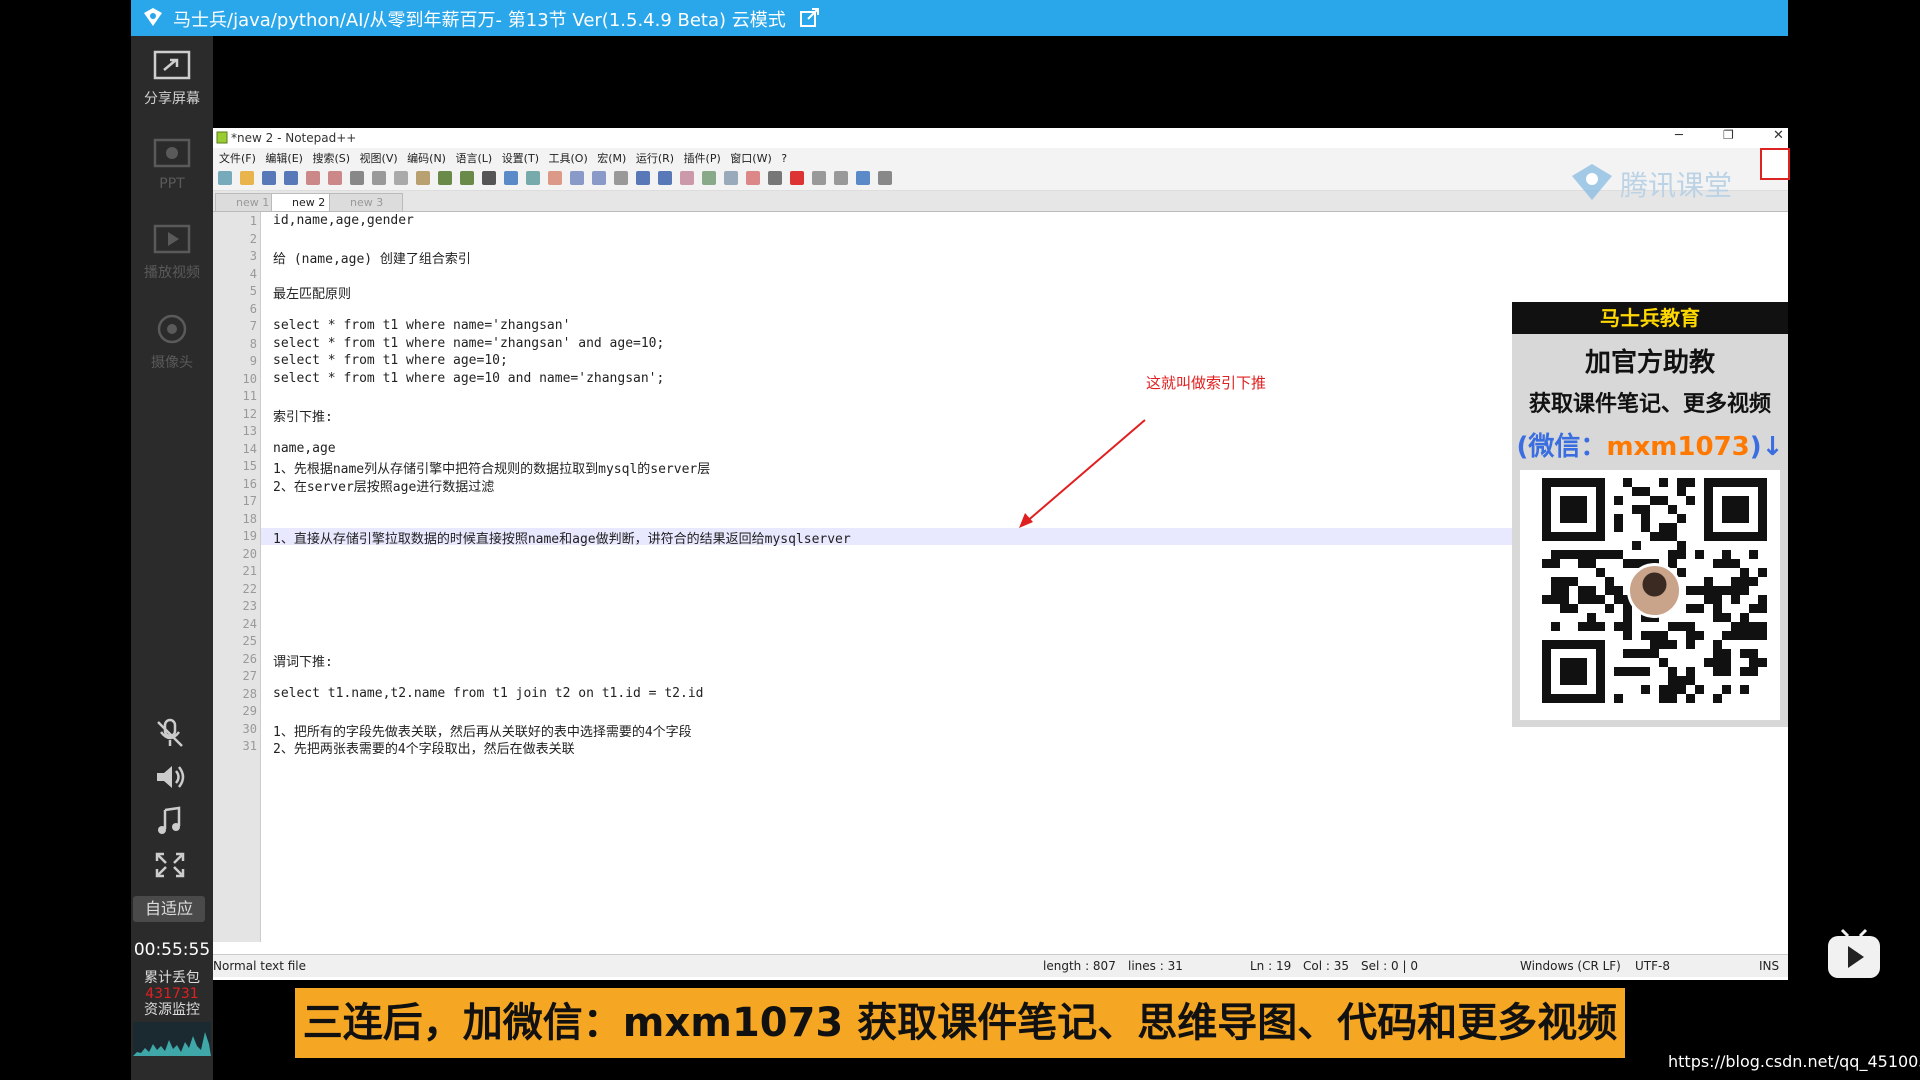 The height and width of the screenshot is (1080, 1920). Describe the element at coordinates (709, 178) in the screenshot. I see `function-list-icon` at that location.